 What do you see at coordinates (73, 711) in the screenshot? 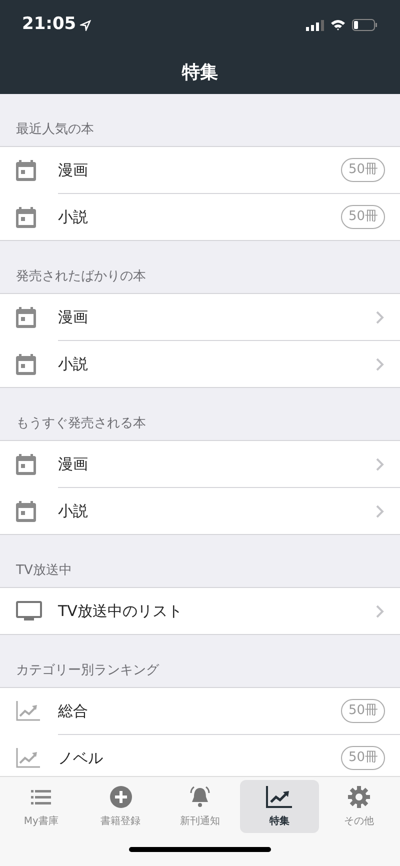
I see `row-label: 総合` at bounding box center [73, 711].